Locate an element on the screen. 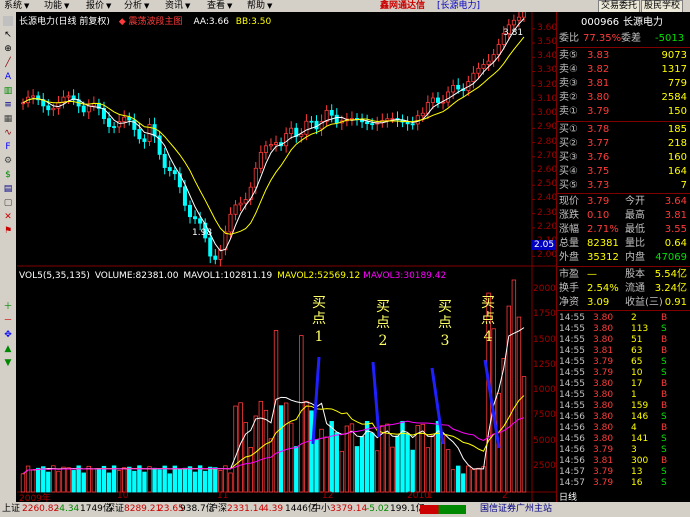 This screenshot has height=517, width=690. f10-icon: F is located at coordinates (8, 147).